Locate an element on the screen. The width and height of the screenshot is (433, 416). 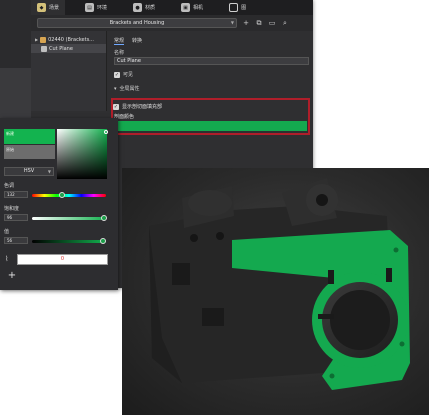
tab-image: 图 is located at coordinates (237, 7).